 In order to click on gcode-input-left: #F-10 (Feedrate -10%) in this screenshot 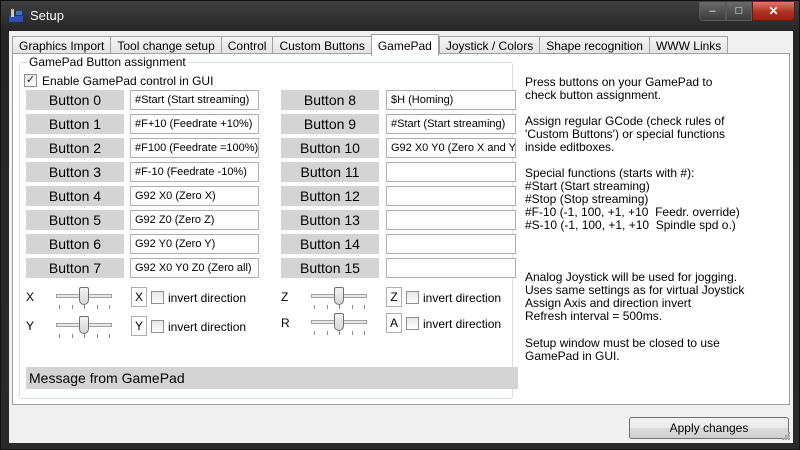, I will do `click(194, 172)`.